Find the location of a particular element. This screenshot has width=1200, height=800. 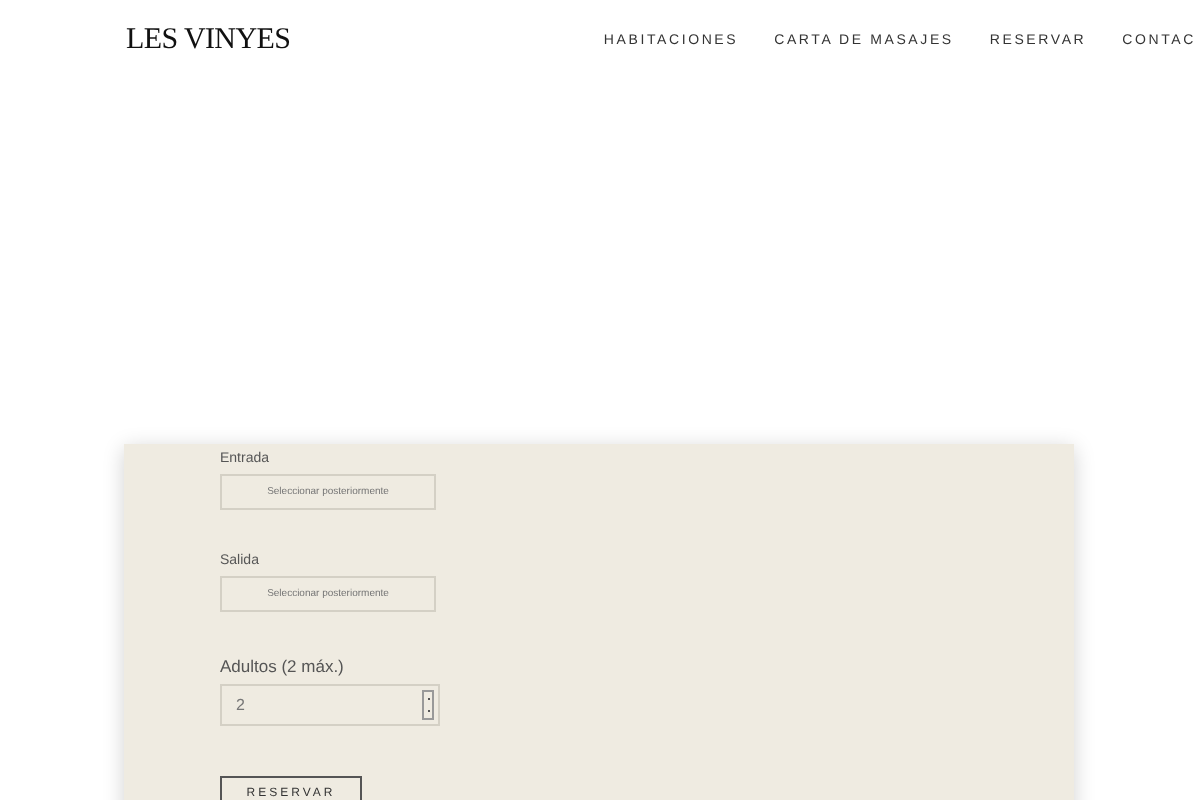

field-label: Adultos (2 máx.) is located at coordinates (282, 666).